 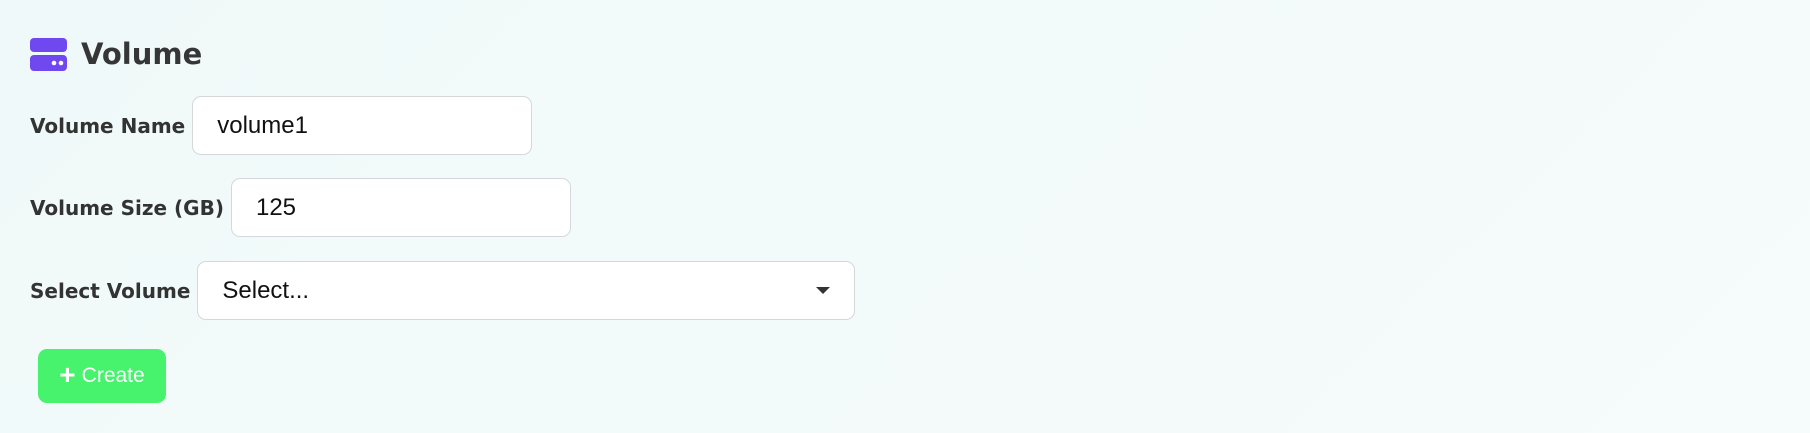 I want to click on create-button-label: Create, so click(x=113, y=375).